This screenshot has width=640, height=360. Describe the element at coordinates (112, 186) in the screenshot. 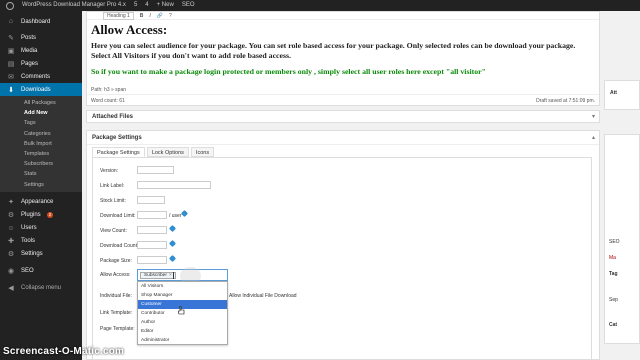

I see `link-label-label: Link Label:` at that location.